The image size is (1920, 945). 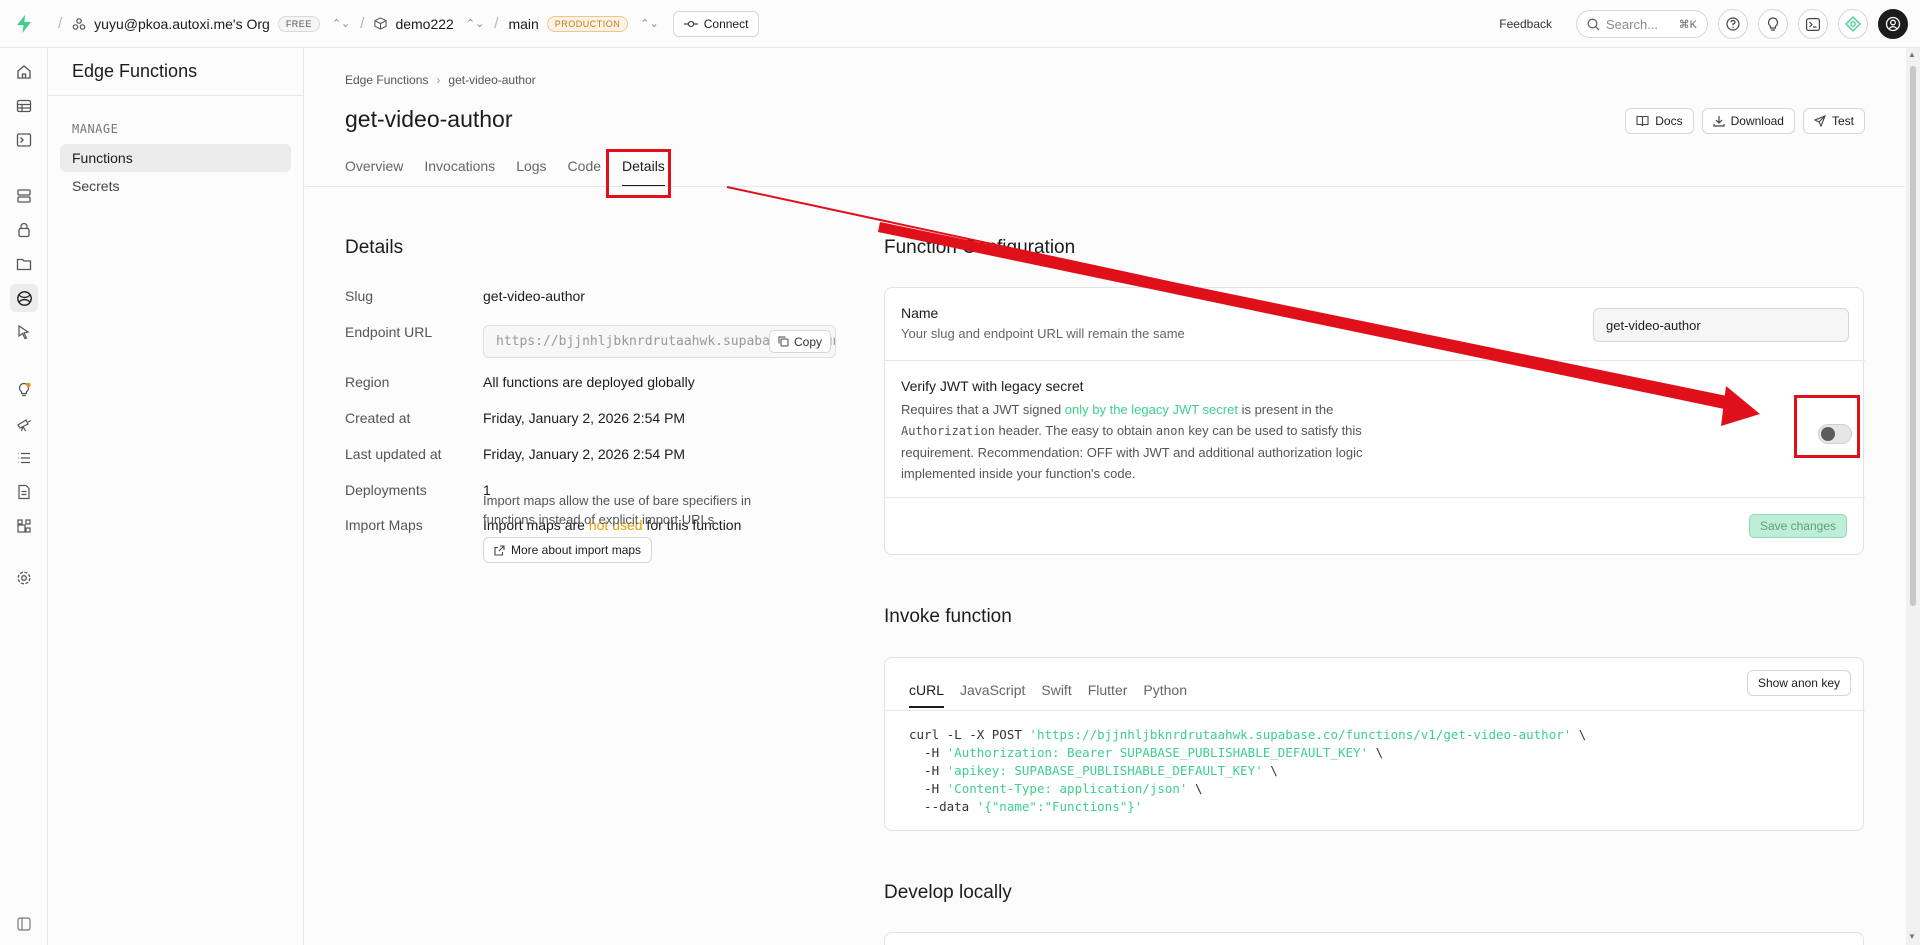 I want to click on assistant-icon, so click(x=1853, y=24).